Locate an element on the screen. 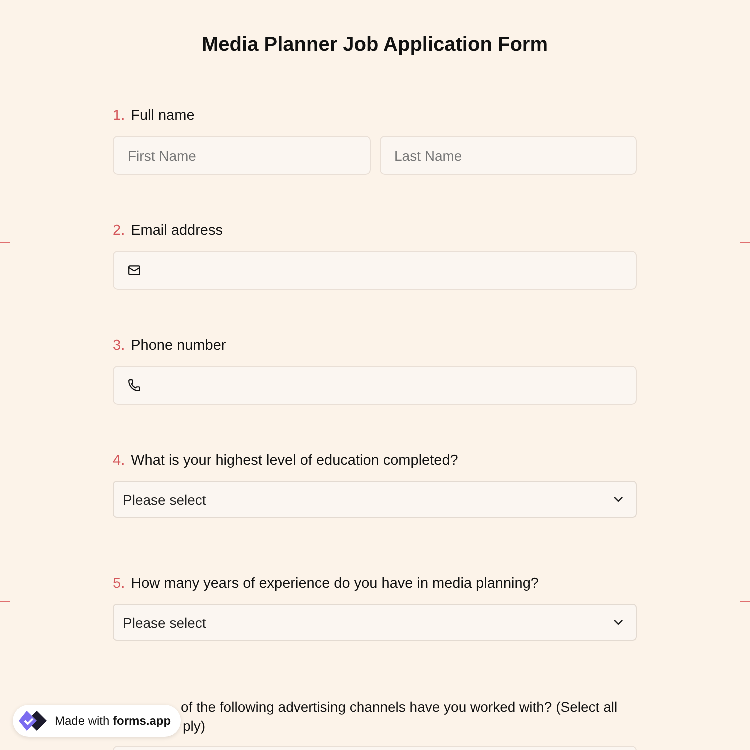 This screenshot has height=750, width=750. text-field: First Name is located at coordinates (241, 155).